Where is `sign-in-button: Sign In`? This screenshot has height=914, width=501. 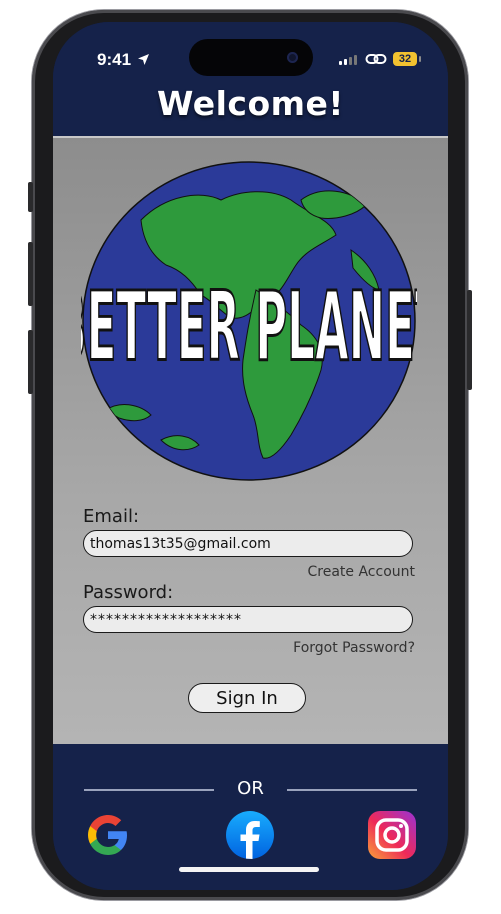 sign-in-button: Sign In is located at coordinates (247, 698).